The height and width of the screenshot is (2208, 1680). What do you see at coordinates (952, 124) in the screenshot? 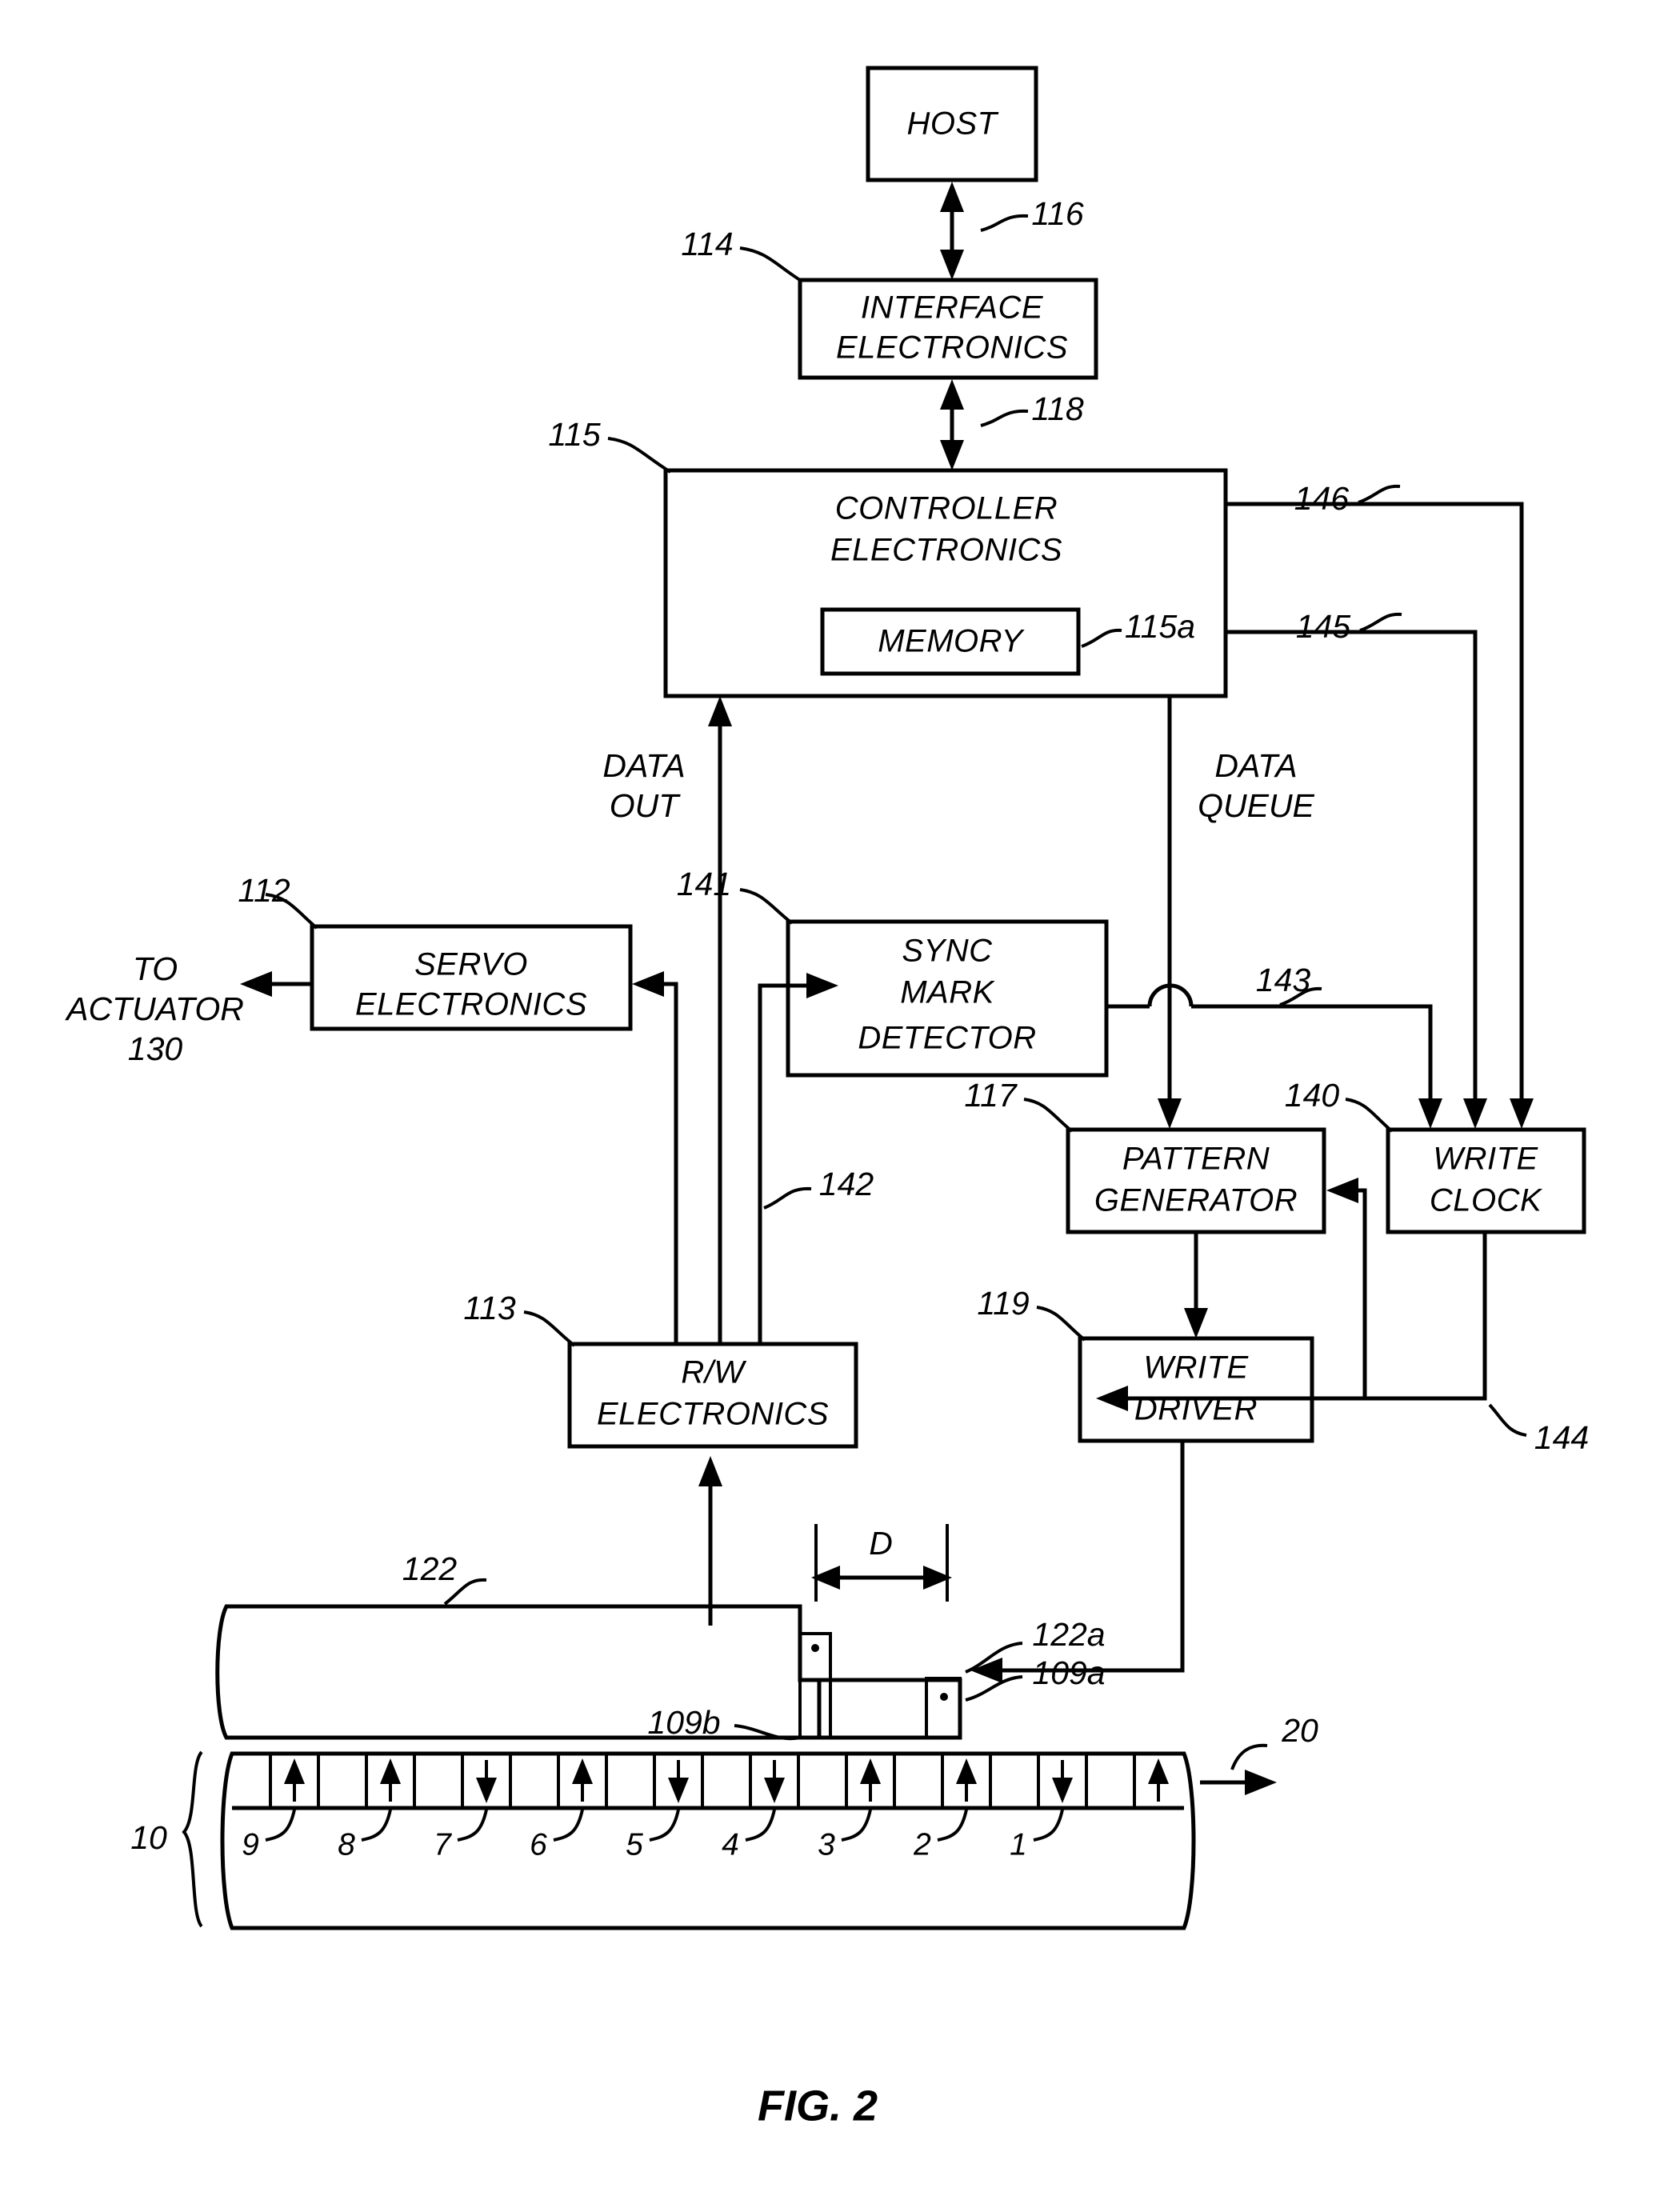
I see `host-label: HOST` at bounding box center [952, 124].